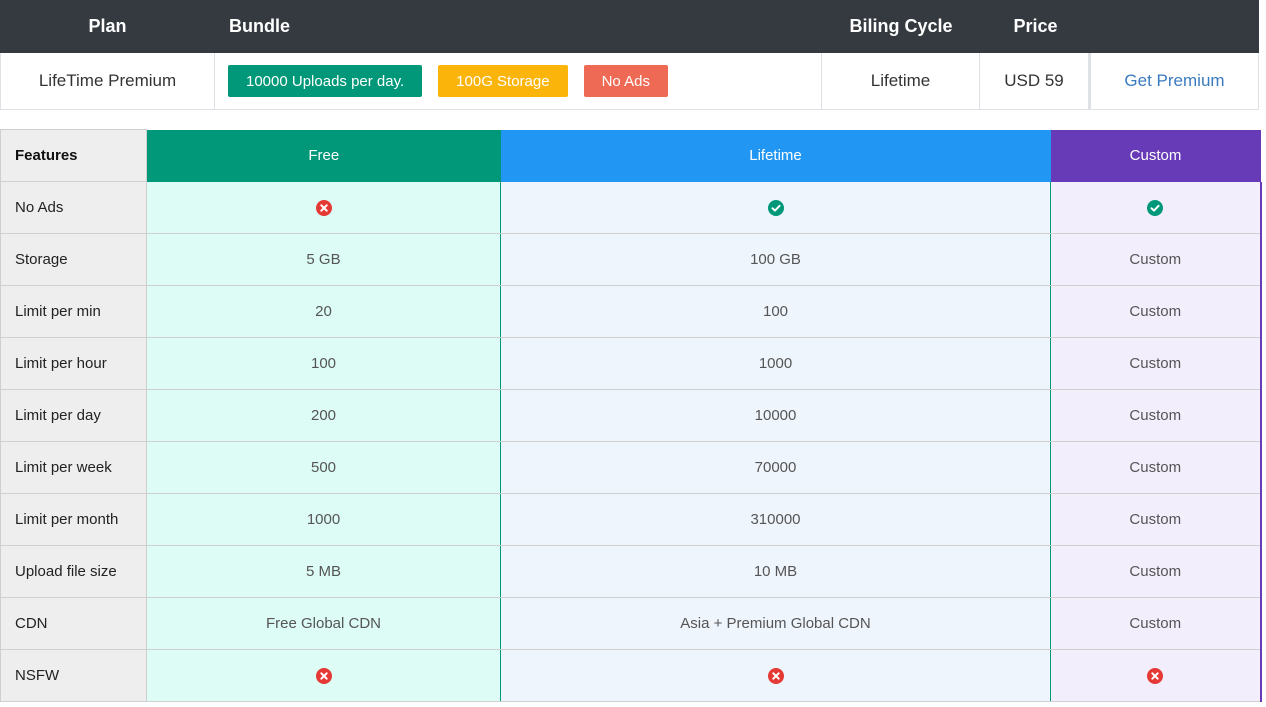  I want to click on table-row: Limit per min 20 100 Custom, so click(631, 311).